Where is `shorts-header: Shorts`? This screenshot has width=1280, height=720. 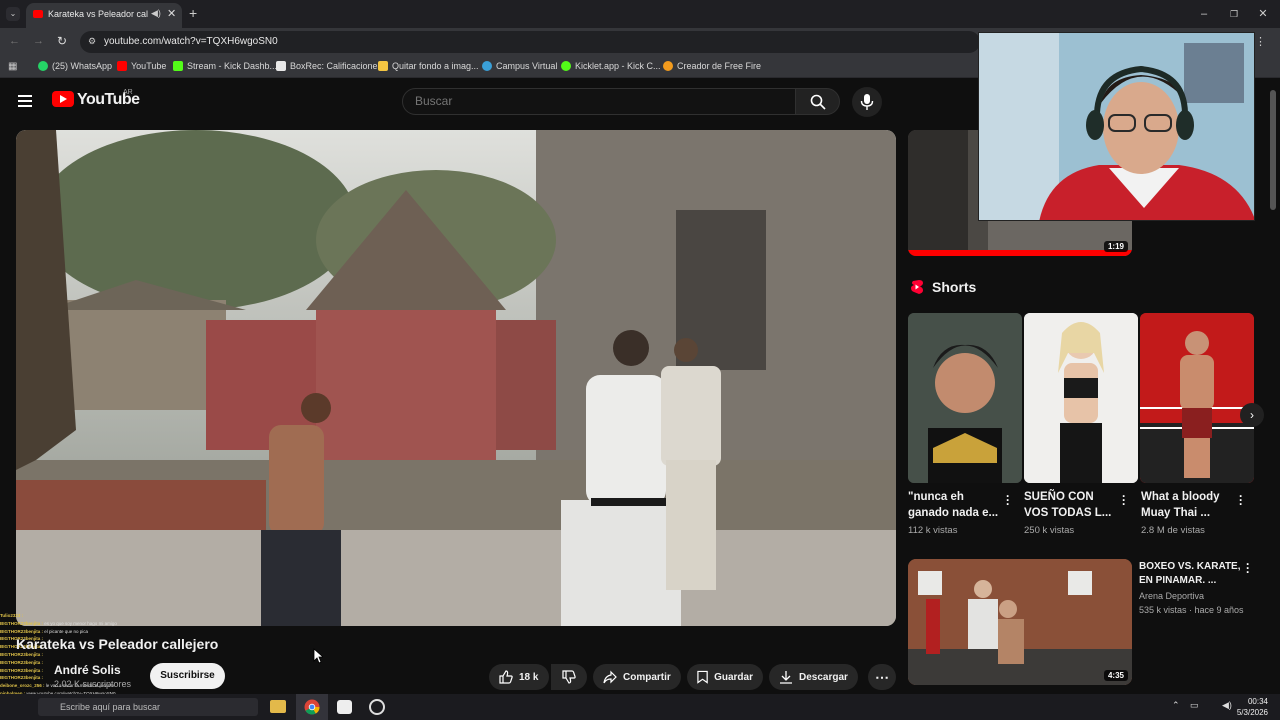 shorts-header: Shorts is located at coordinates (943, 287).